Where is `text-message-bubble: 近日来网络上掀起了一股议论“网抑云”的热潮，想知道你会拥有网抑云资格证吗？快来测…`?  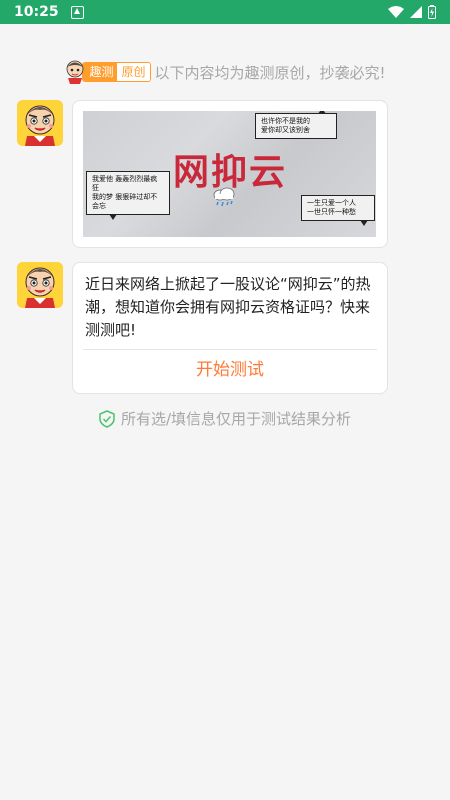
text-message-bubble: 近日来网络上掀起了一股议论“网抑云”的热潮，想知道你会拥有网抑云资格证吗？快来测… is located at coordinates (230, 328).